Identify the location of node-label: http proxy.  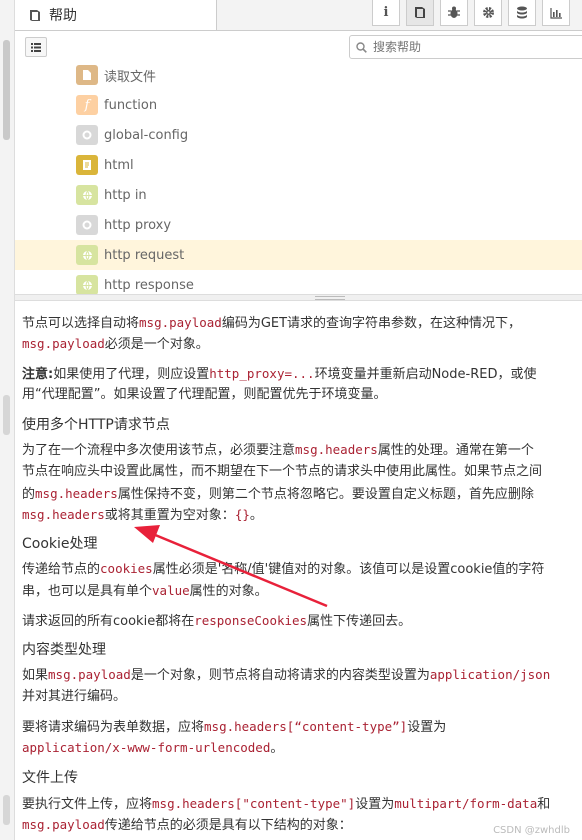
(138, 225).